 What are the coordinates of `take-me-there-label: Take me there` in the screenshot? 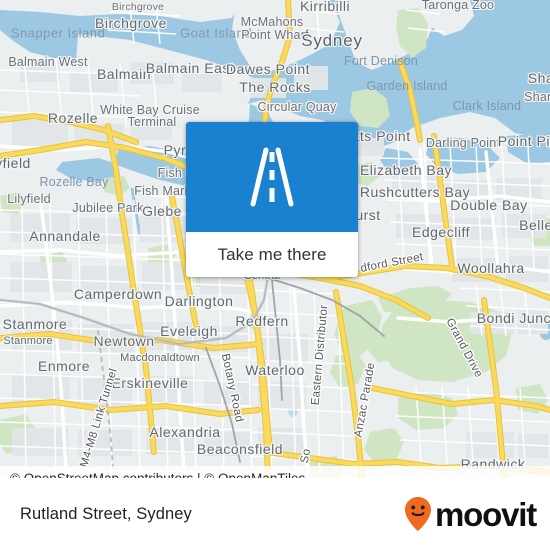 It's located at (272, 254).